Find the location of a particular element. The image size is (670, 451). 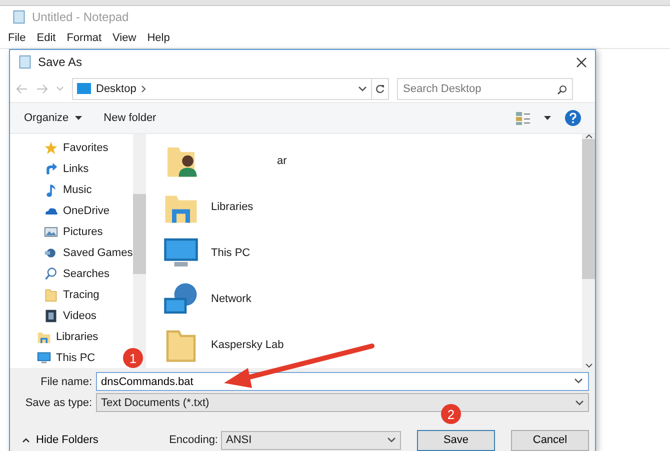

sidebar-label: Tracing is located at coordinates (81, 294).